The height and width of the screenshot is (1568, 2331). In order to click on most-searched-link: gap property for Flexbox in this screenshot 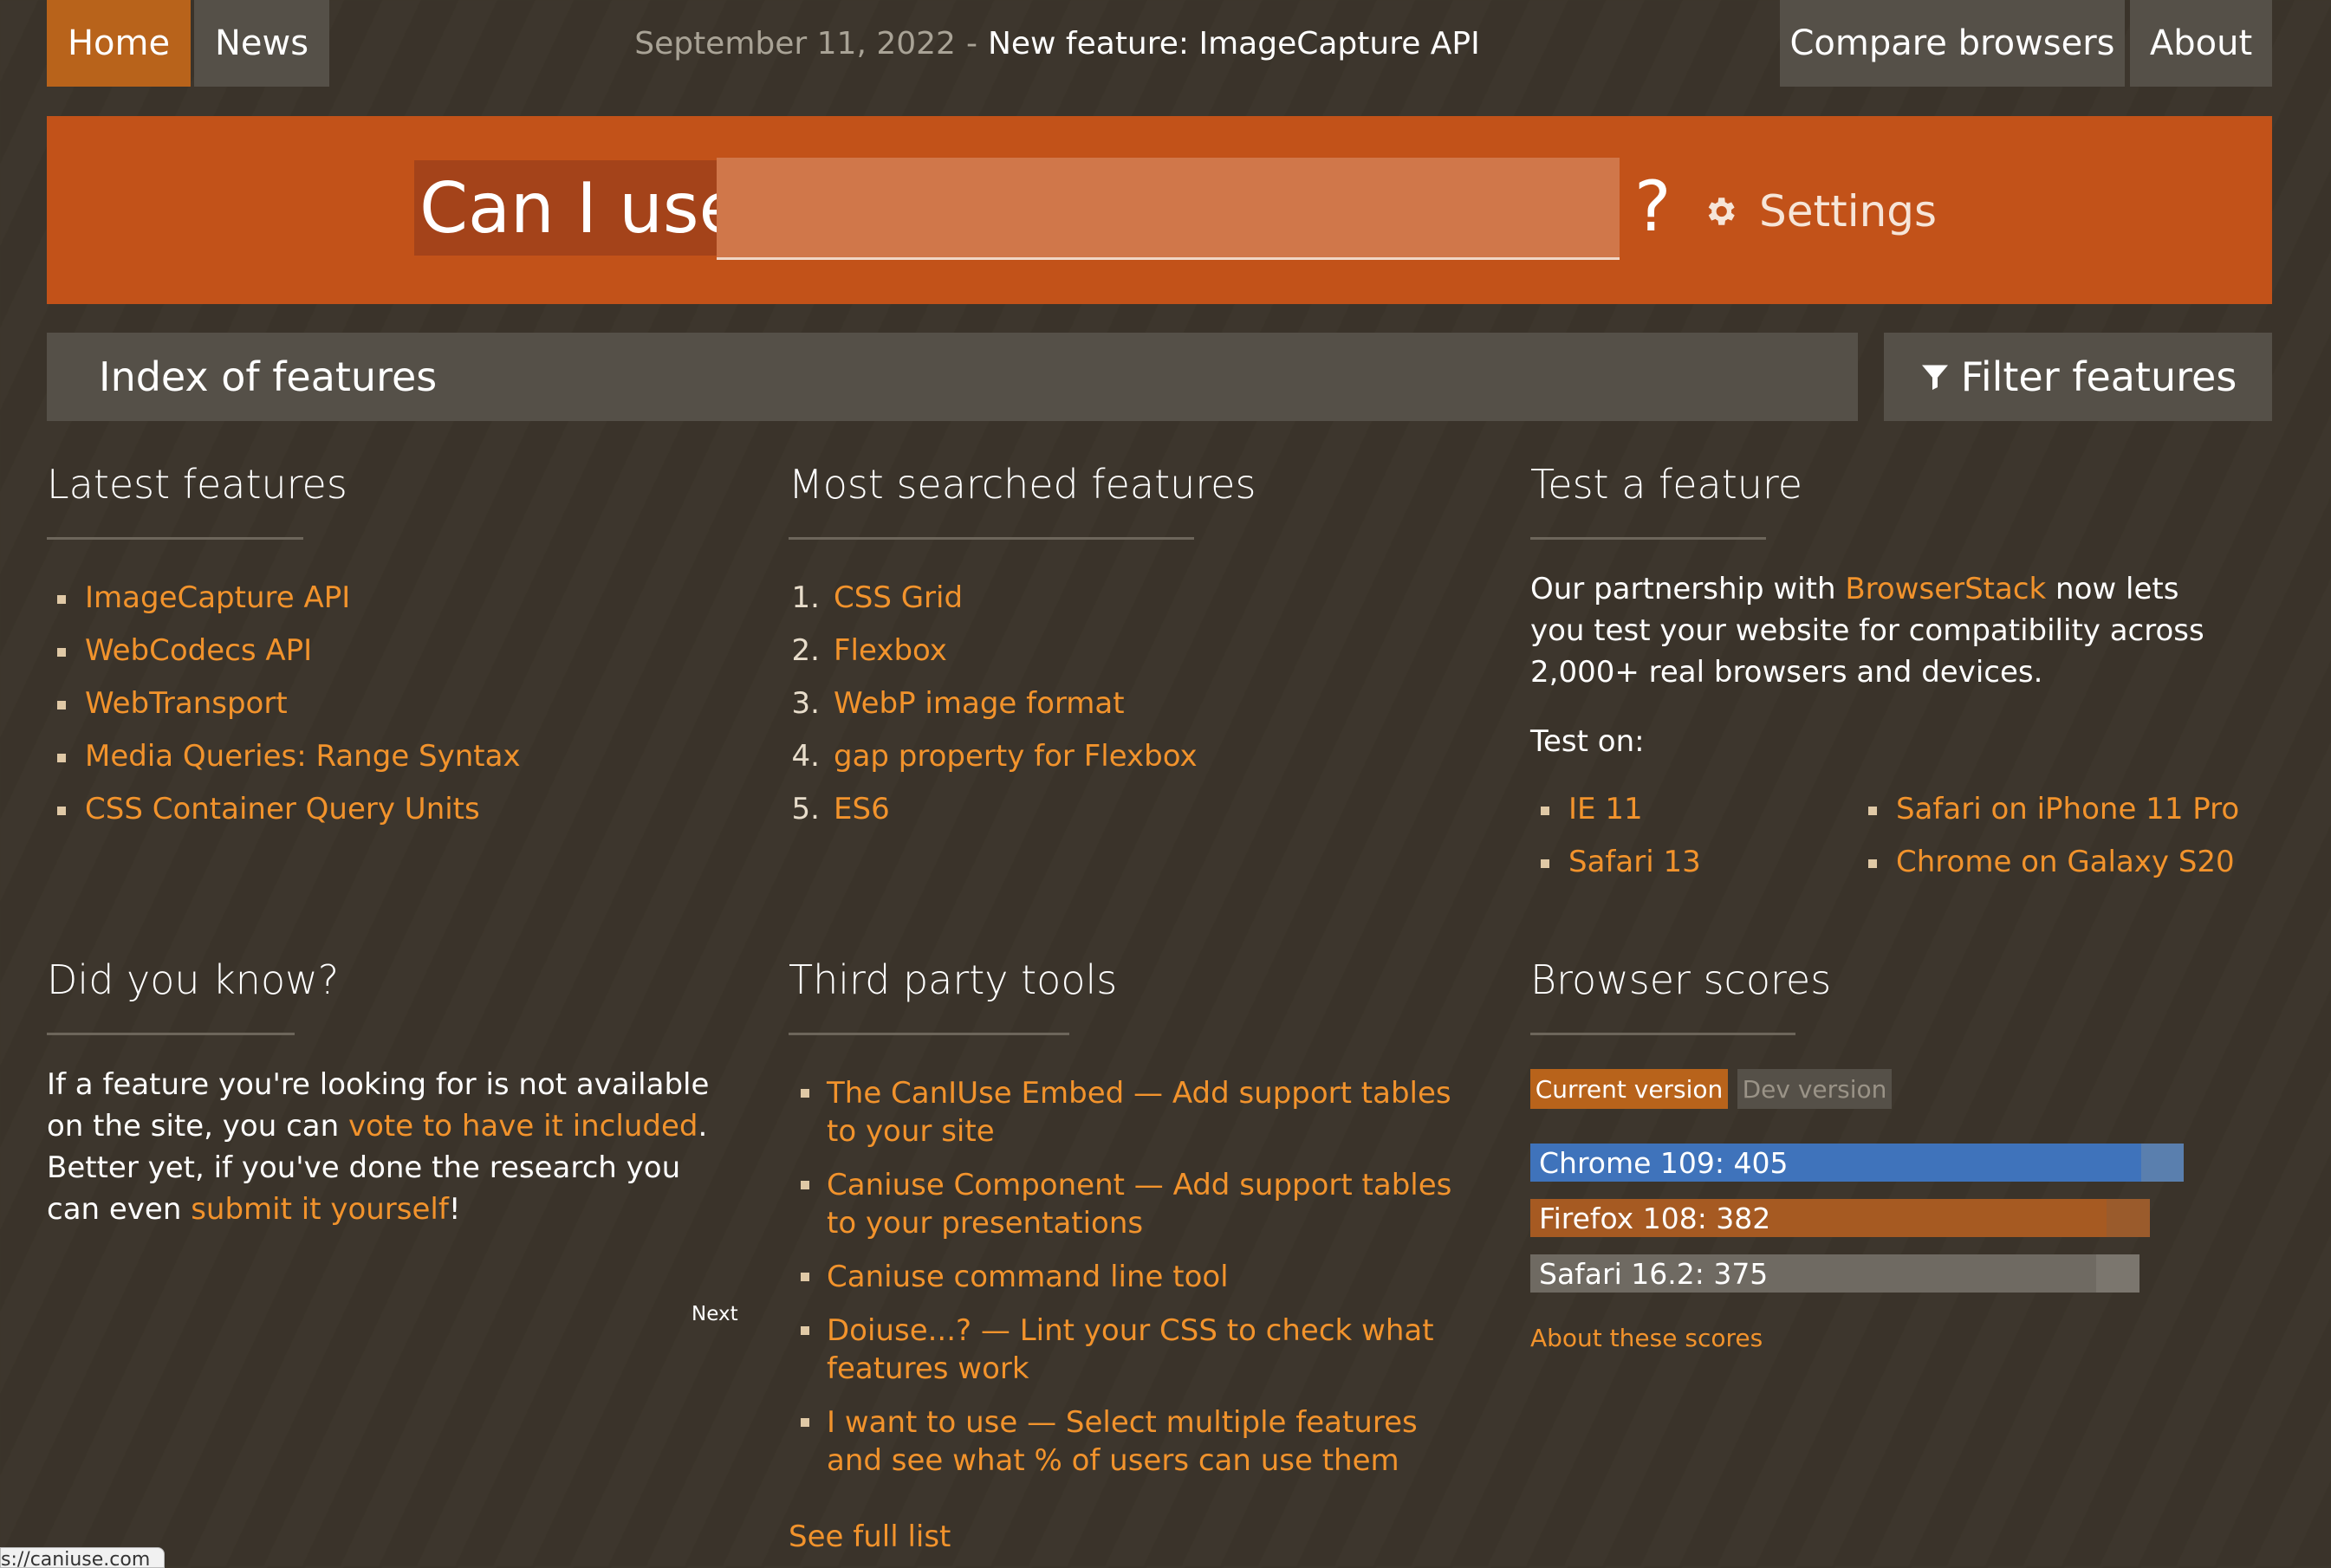, I will do `click(1016, 756)`.